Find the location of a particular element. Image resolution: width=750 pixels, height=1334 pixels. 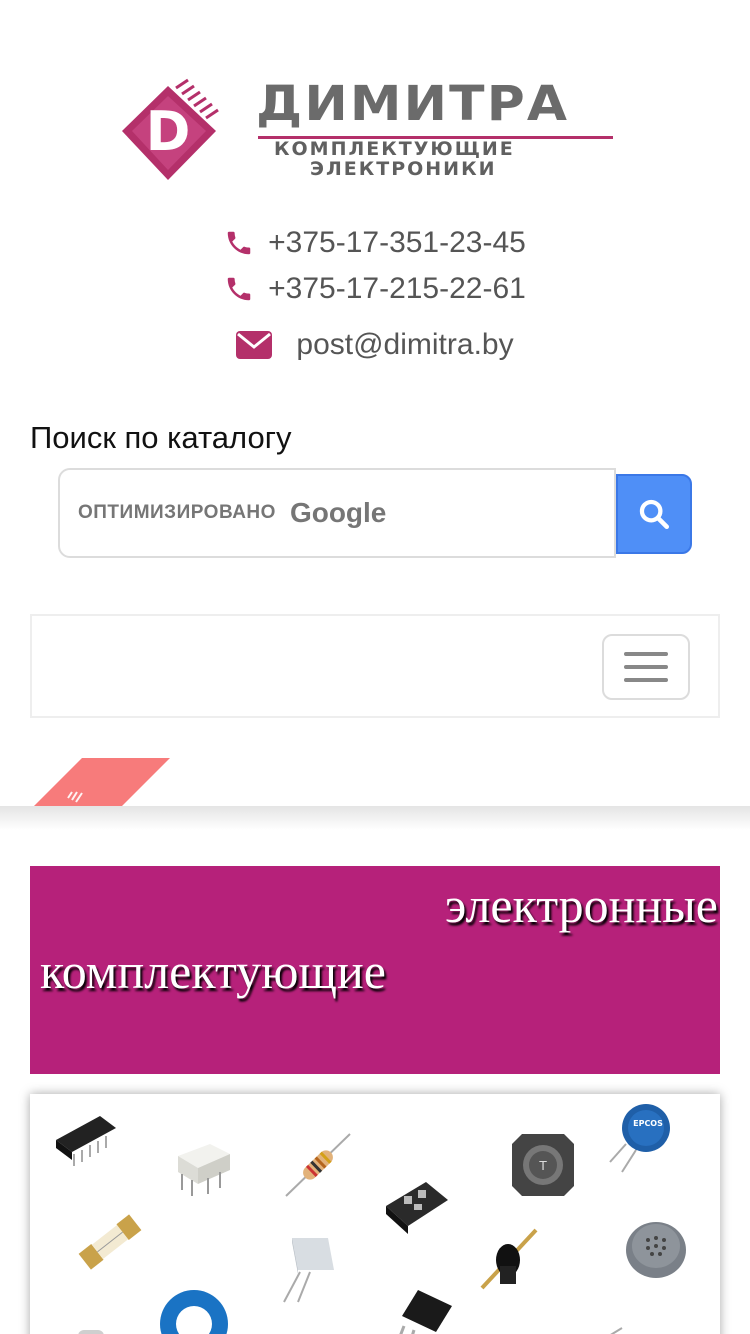

search-powered-by: ОПТИМИЗИРОВАНО is located at coordinates (177, 512).